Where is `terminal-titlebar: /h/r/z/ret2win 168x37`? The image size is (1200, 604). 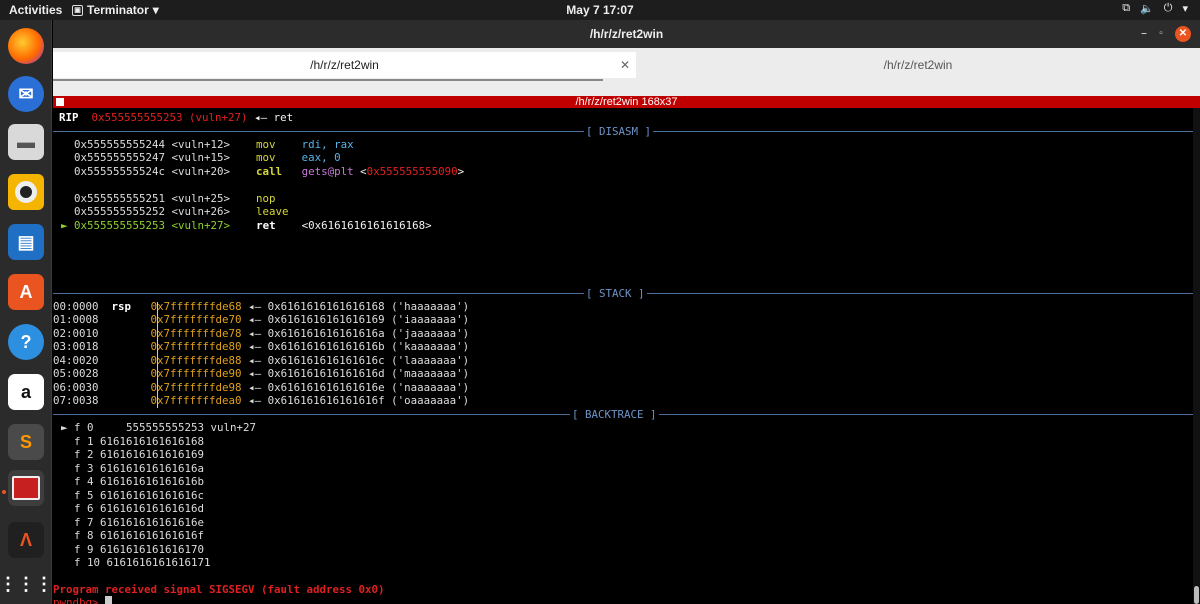
terminal-titlebar: /h/r/z/ret2win 168x37 is located at coordinates (626, 102).